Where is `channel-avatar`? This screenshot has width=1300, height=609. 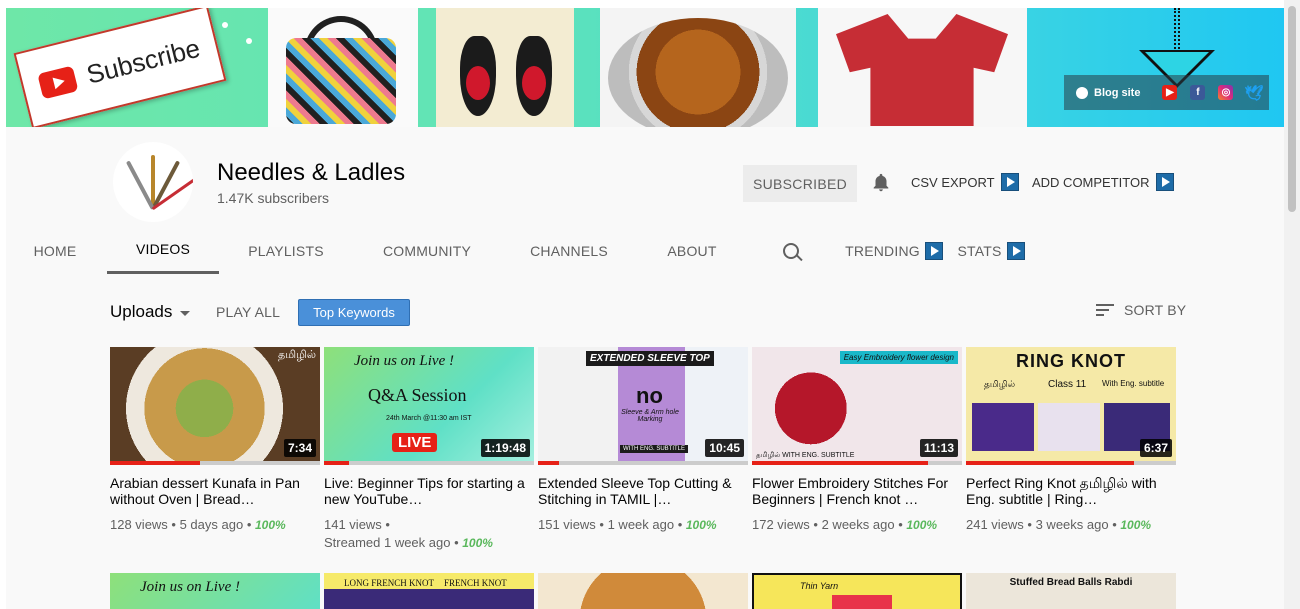
channel-avatar is located at coordinates (153, 182).